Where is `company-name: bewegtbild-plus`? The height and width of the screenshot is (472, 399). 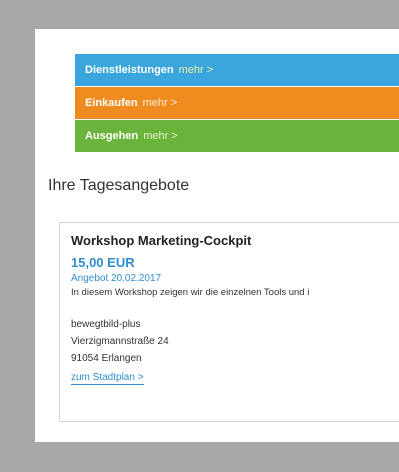
company-name: bewegtbild-plus is located at coordinates (106, 324).